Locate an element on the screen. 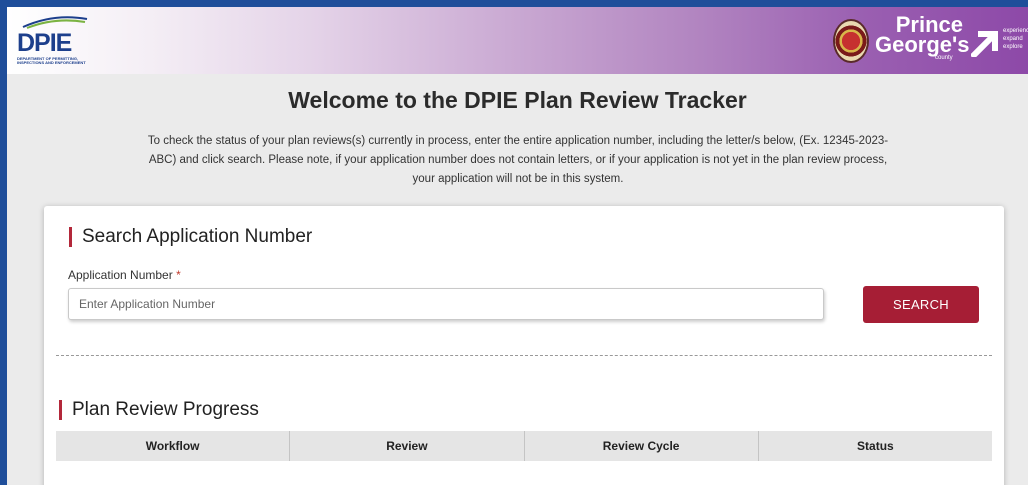  dpie-logo-text: DPIE is located at coordinates (44, 43).